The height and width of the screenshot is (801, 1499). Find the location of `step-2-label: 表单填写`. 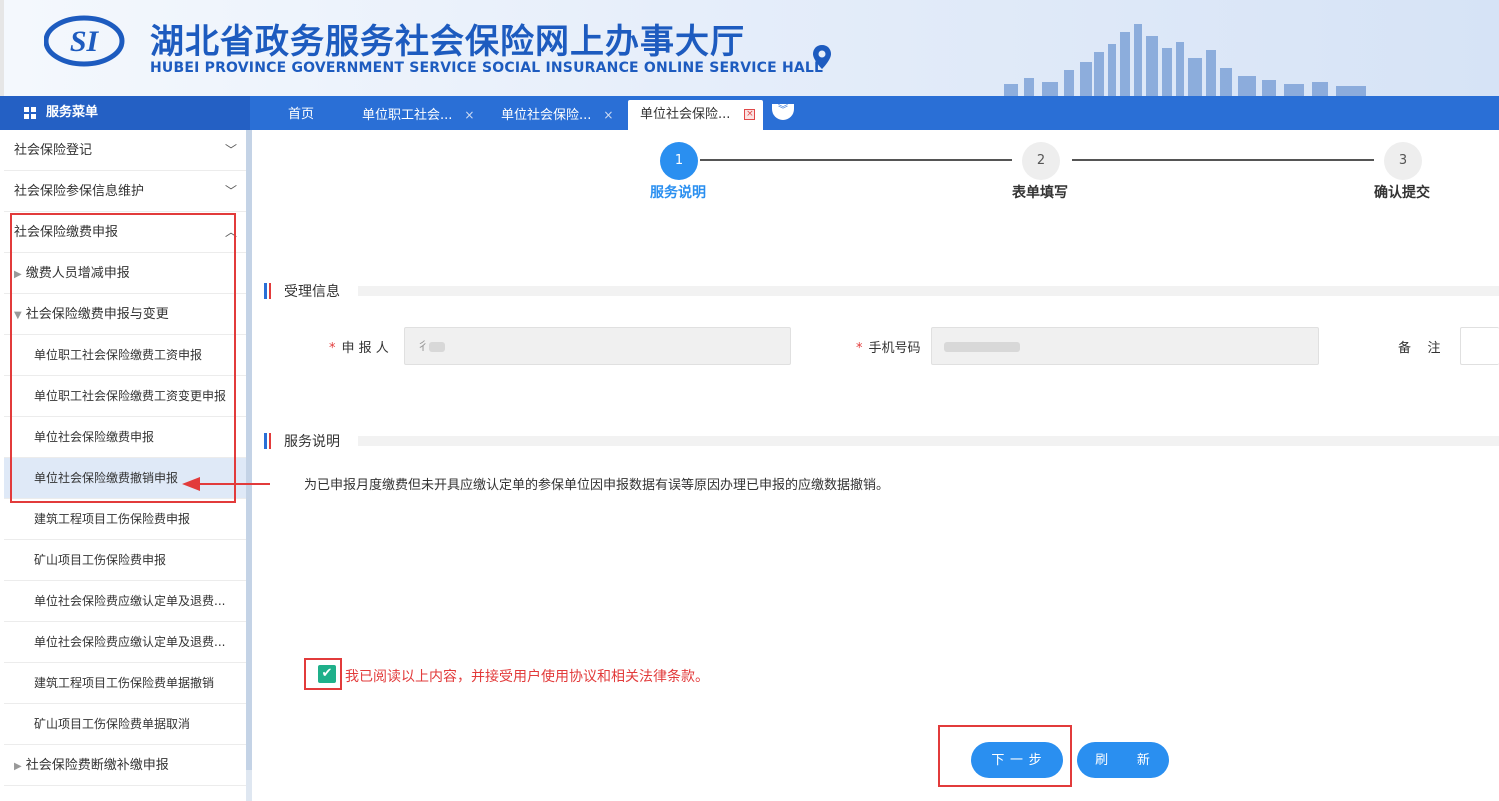

step-2-label: 表单填写 is located at coordinates (1040, 193).